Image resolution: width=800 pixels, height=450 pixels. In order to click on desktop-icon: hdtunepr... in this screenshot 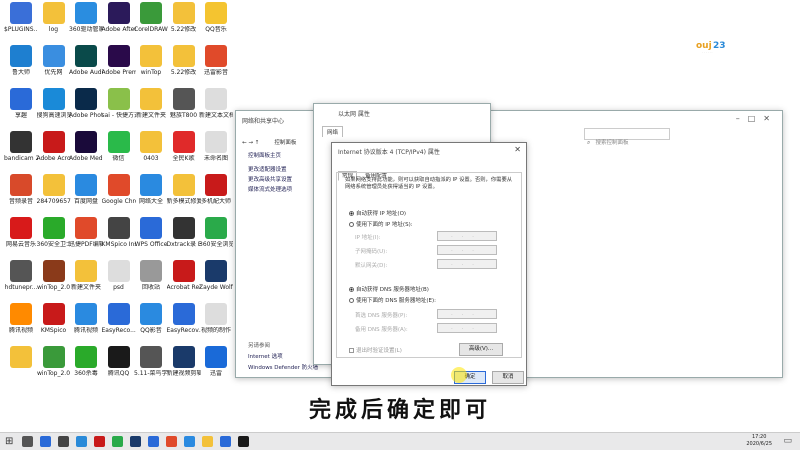, I will do `click(21, 275)`.